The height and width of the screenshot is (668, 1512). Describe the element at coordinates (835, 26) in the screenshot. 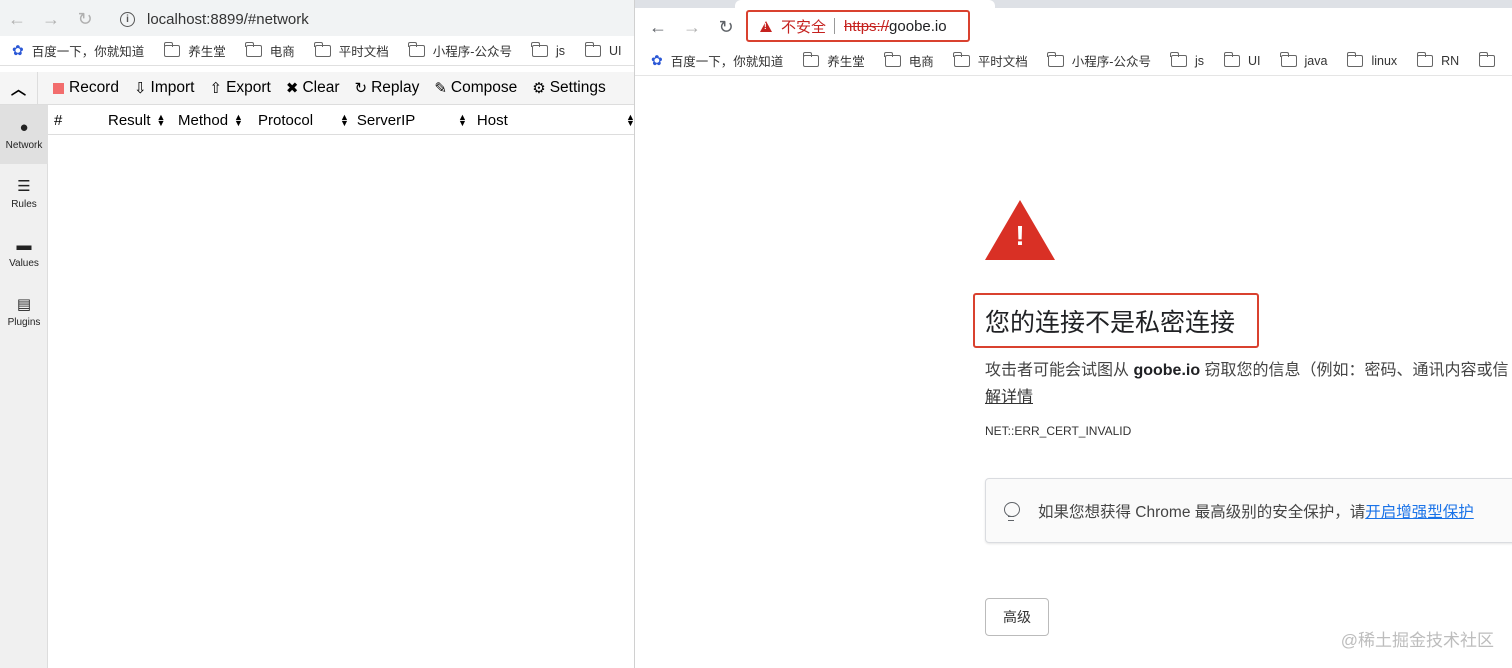

I see `divider` at that location.